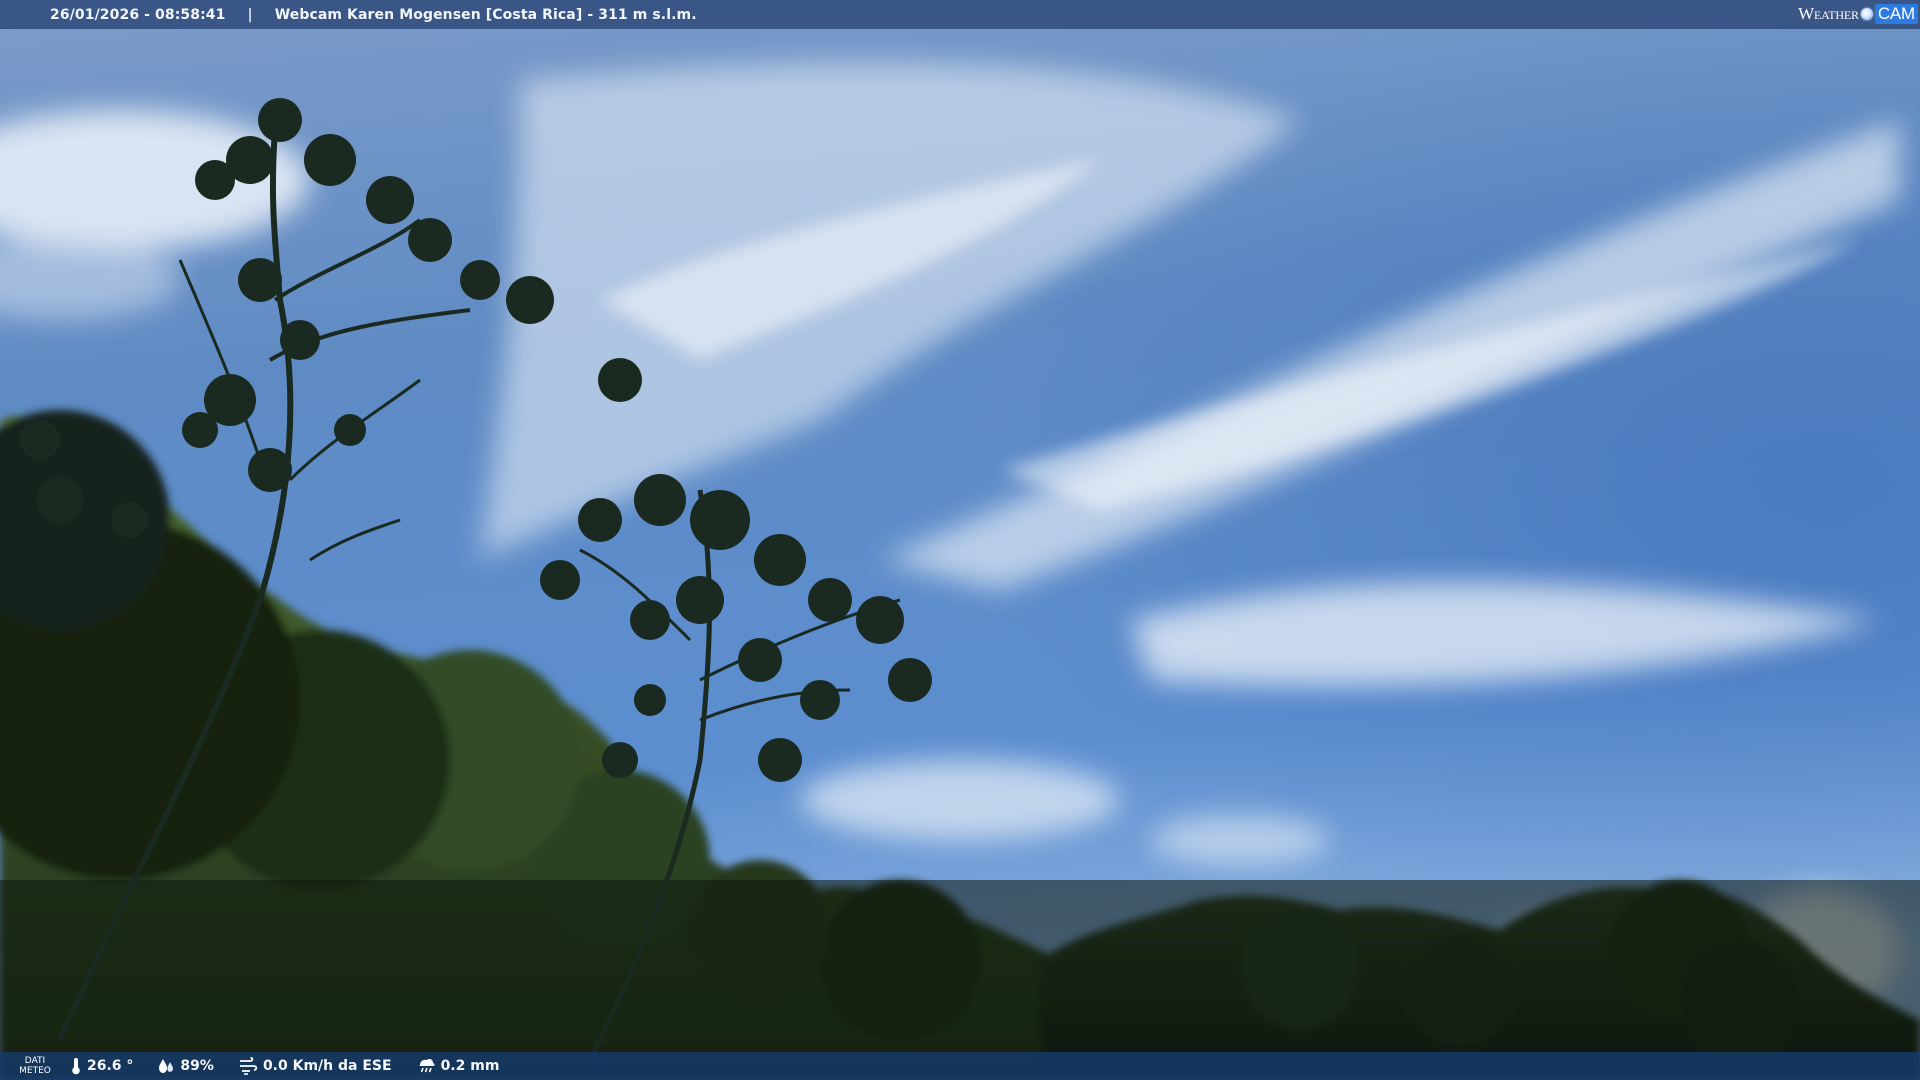 The height and width of the screenshot is (1080, 1920). What do you see at coordinates (110, 1066) in the screenshot?
I see `temperature-value: 26.6 °` at bounding box center [110, 1066].